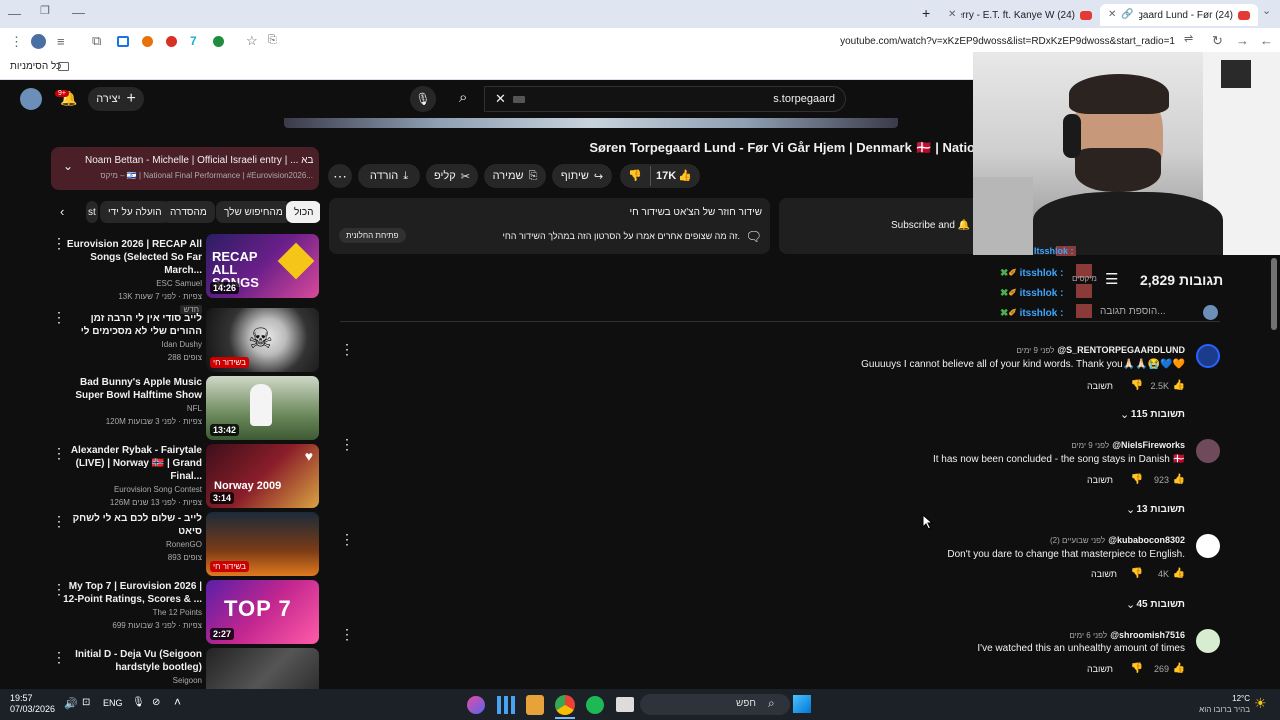  What do you see at coordinates (340, 176) in the screenshot?
I see `more-actions-icon: ⋯` at bounding box center [340, 176].